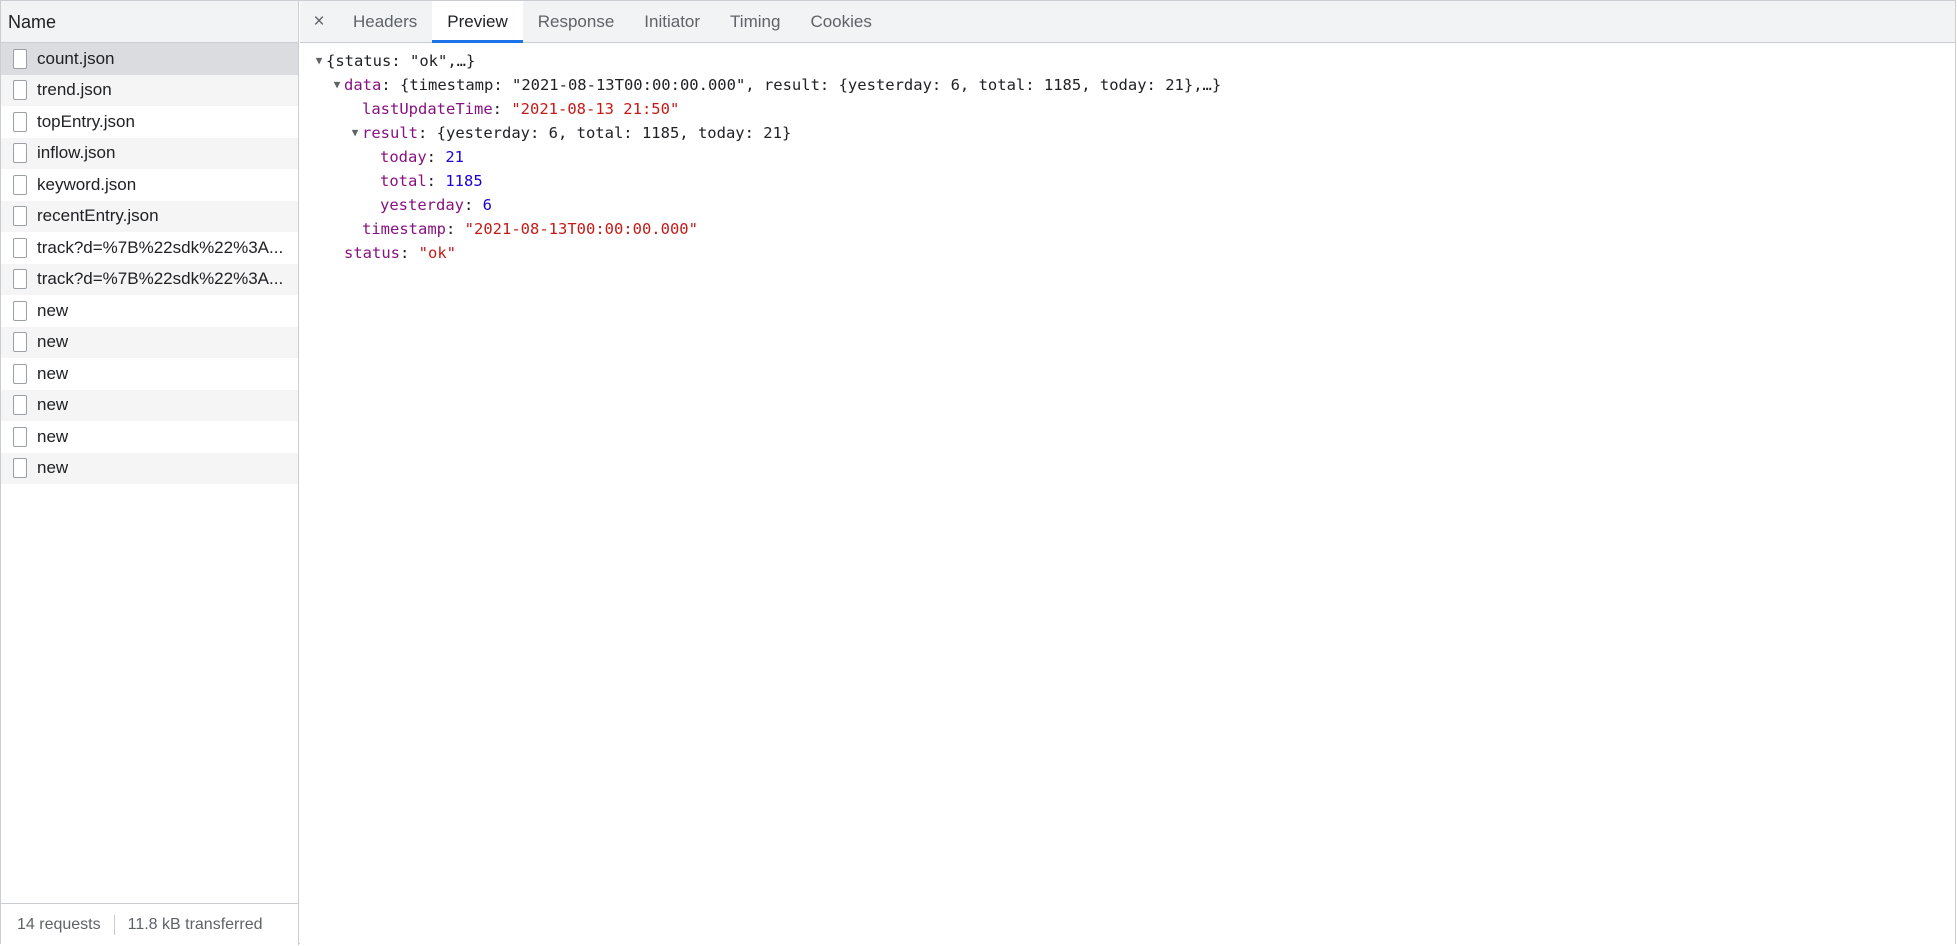 Image resolution: width=1957 pixels, height=946 pixels. What do you see at coordinates (363, 85) in the screenshot?
I see `json-key: data` at bounding box center [363, 85].